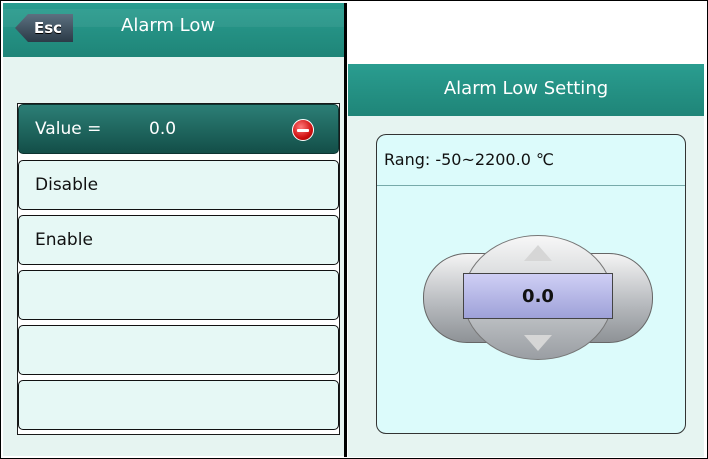 The width and height of the screenshot is (708, 459). Describe the element at coordinates (68, 129) in the screenshot. I see `value-label: Value =` at that location.